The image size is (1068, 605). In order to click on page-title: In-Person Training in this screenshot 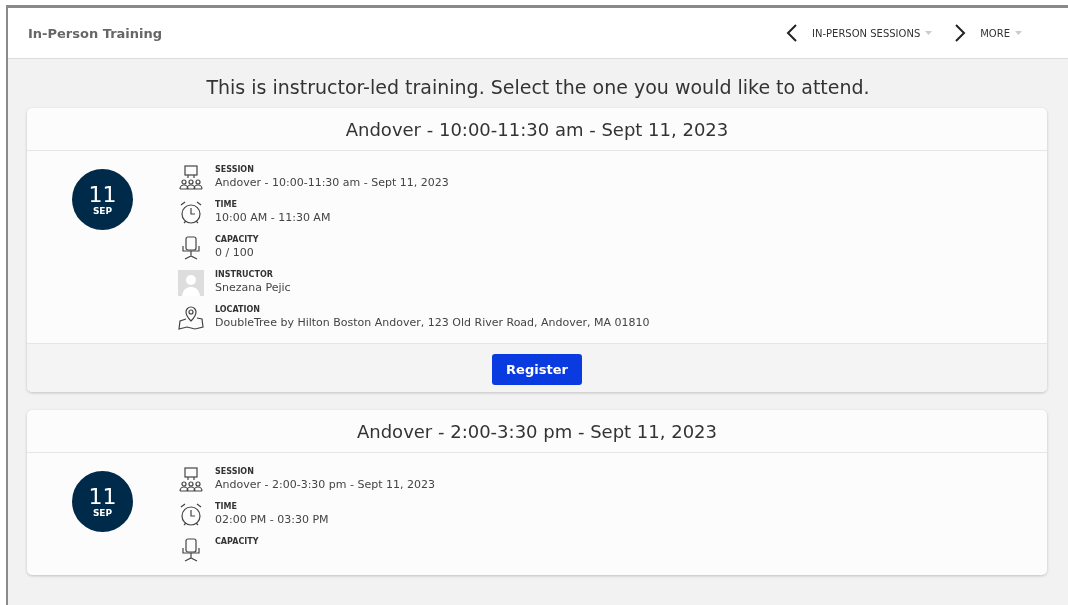, I will do `click(96, 33)`.